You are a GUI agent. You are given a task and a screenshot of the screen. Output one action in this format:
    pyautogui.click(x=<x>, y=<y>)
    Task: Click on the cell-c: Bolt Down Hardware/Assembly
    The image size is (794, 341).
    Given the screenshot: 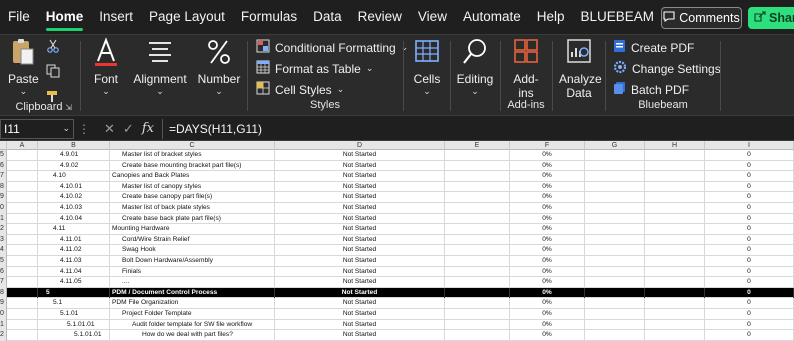 What is the action you would take?
    pyautogui.click(x=192, y=261)
    